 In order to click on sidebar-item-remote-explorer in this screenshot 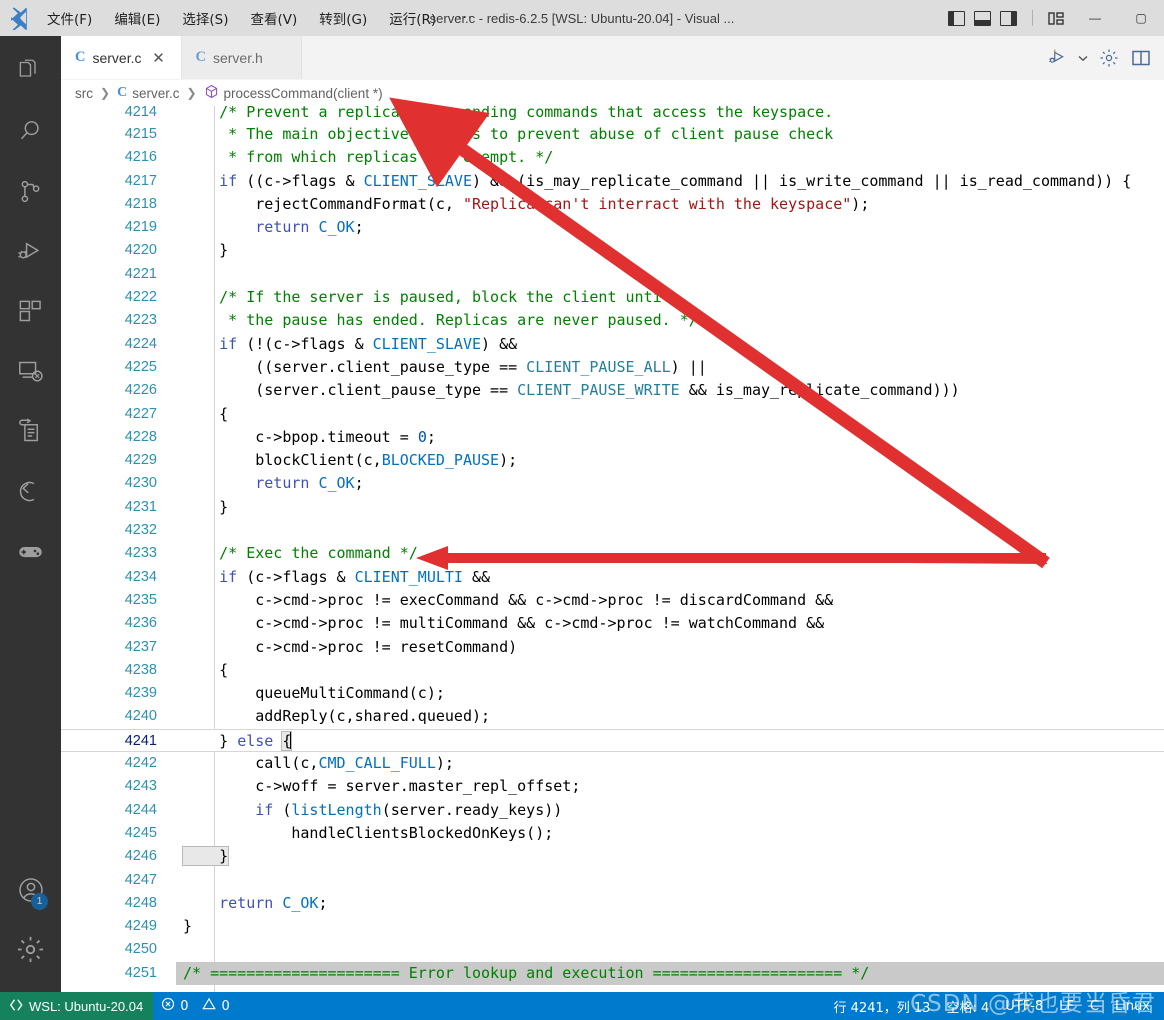, I will do `click(30, 374)`.